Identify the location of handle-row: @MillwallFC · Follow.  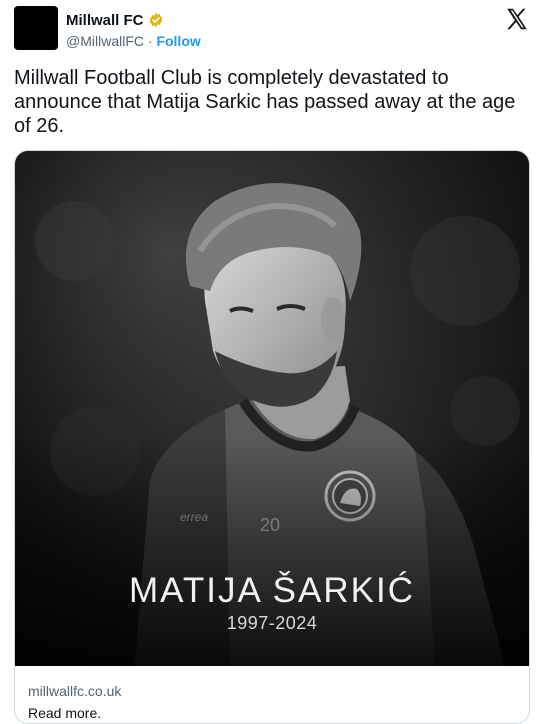
(133, 41).